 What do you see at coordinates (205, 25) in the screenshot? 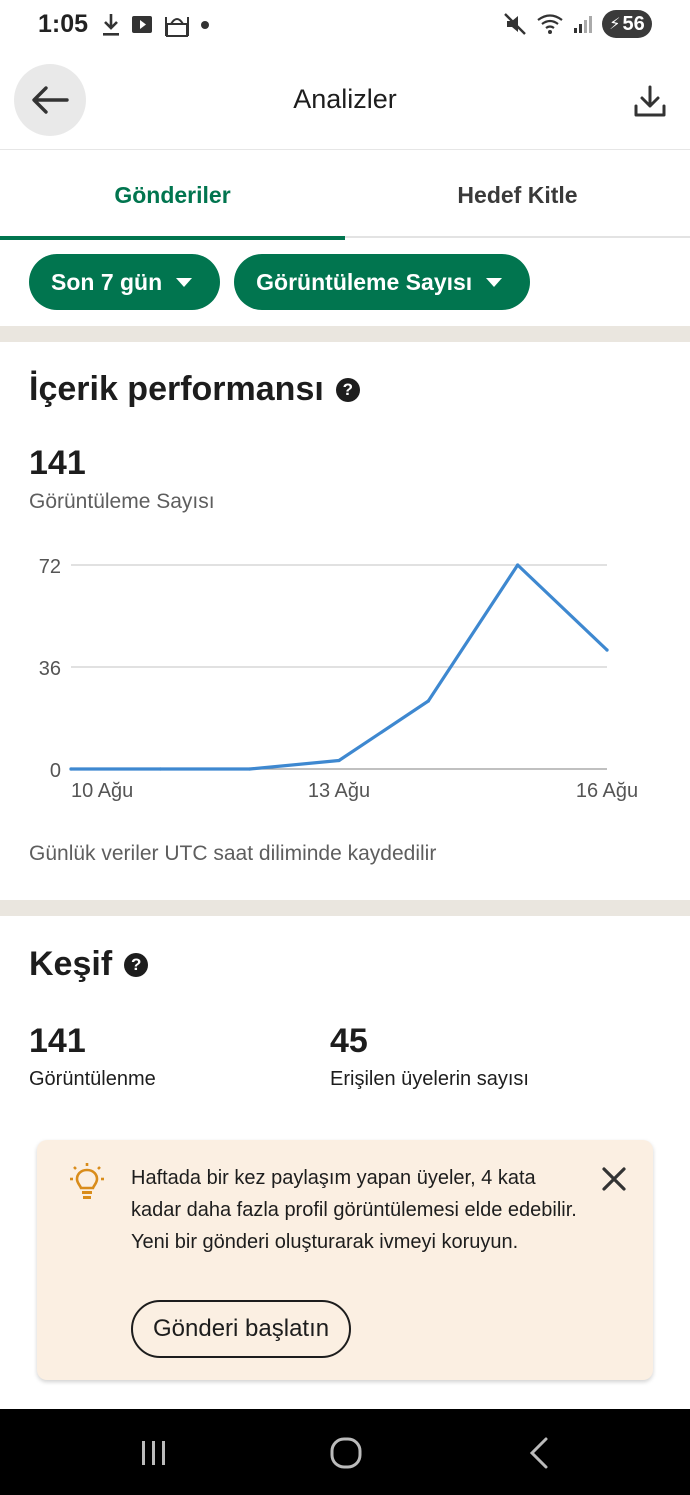
I see `dot-icon` at bounding box center [205, 25].